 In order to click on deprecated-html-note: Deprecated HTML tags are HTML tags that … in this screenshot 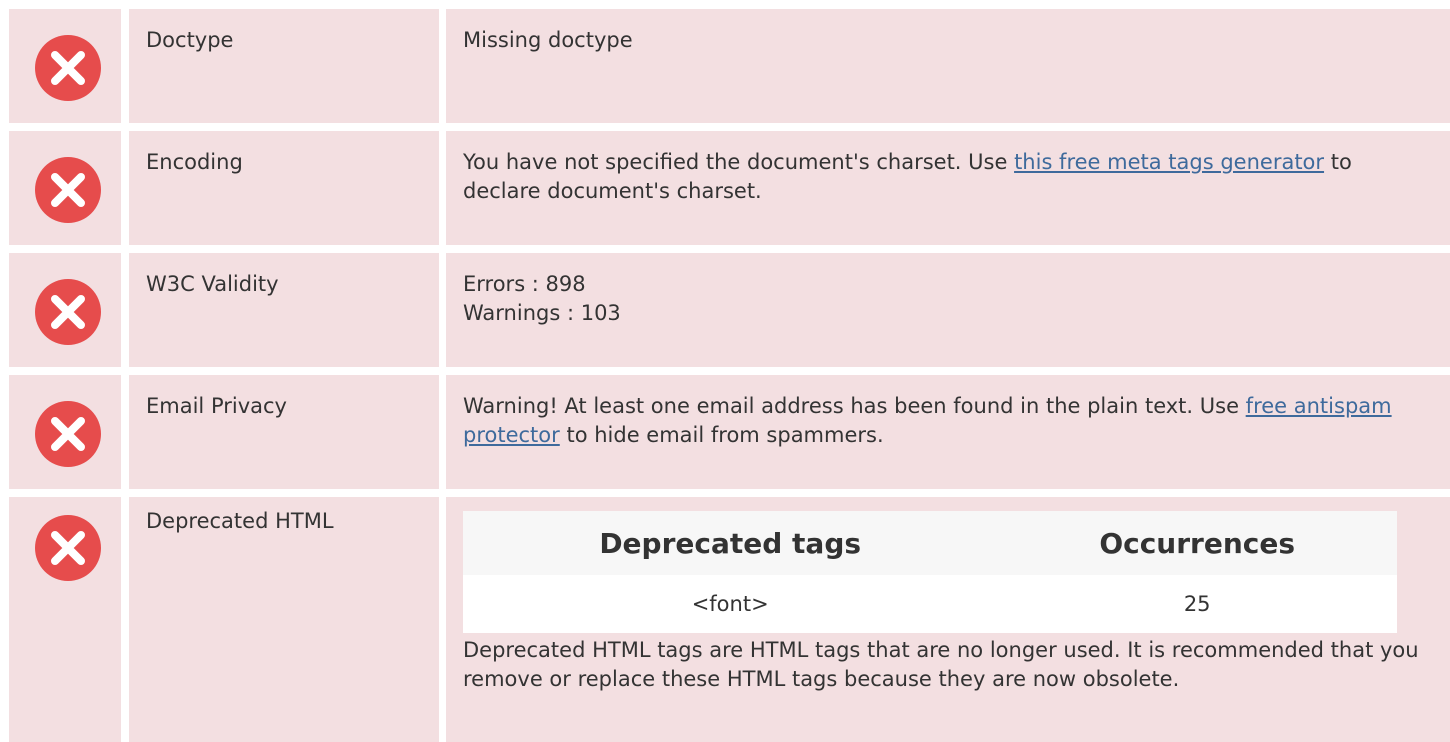, I will do `click(941, 664)`.